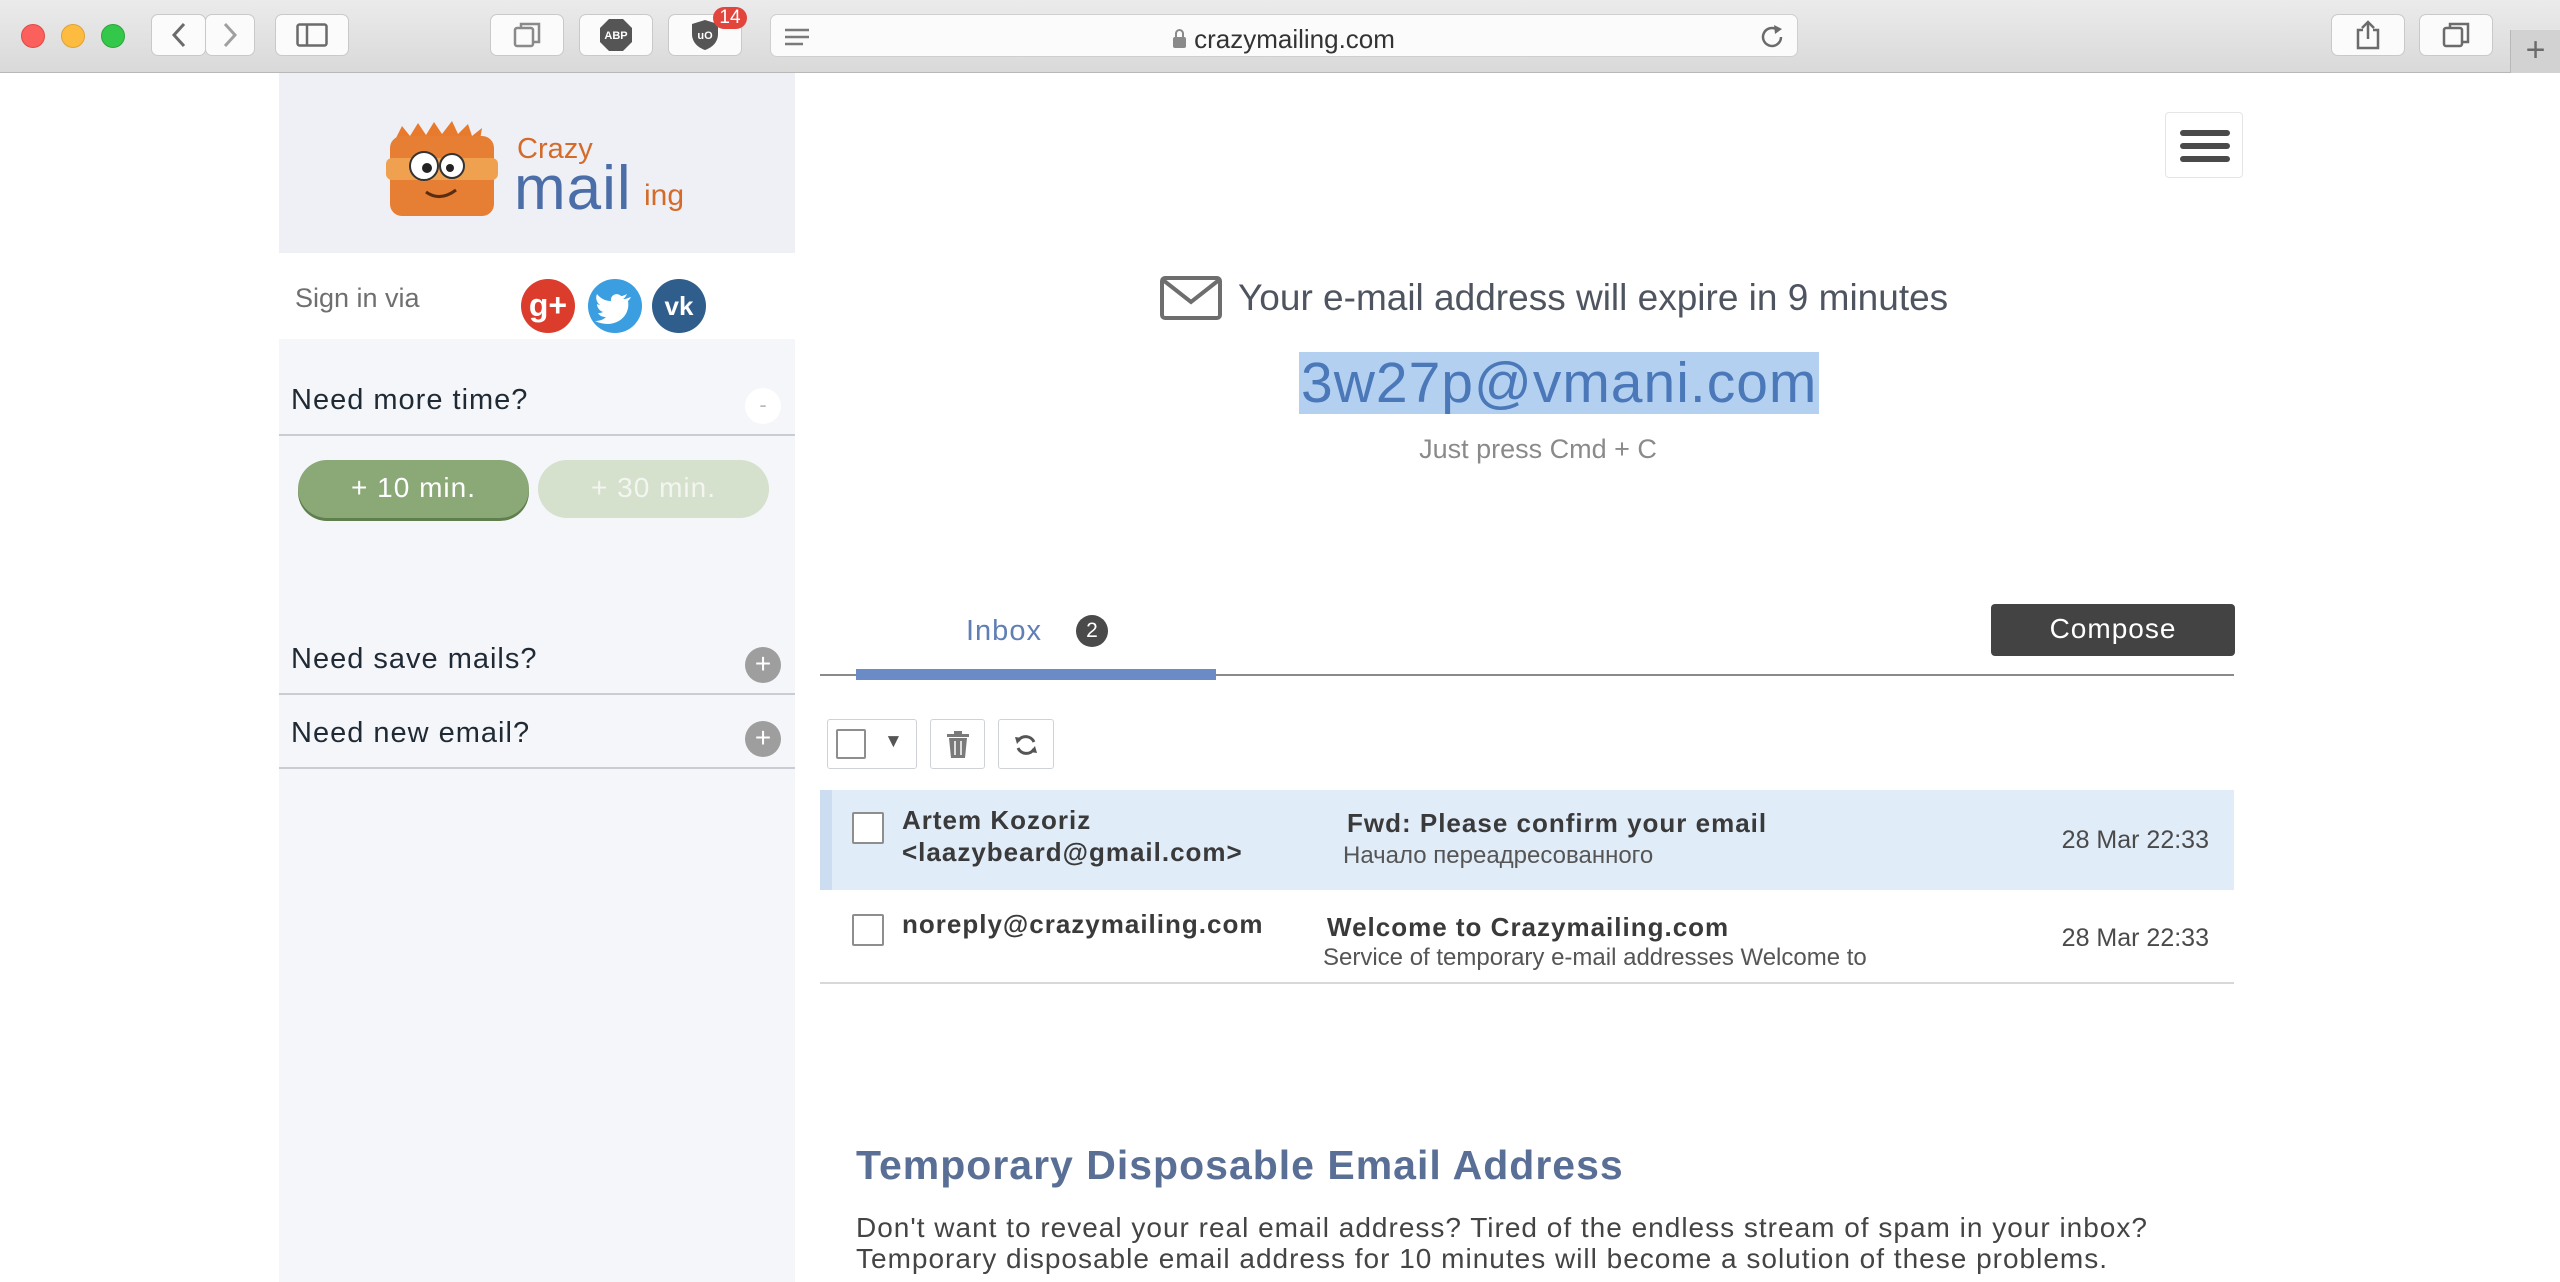  What do you see at coordinates (2535, 51) in the screenshot?
I see `new-tab-button: +` at bounding box center [2535, 51].